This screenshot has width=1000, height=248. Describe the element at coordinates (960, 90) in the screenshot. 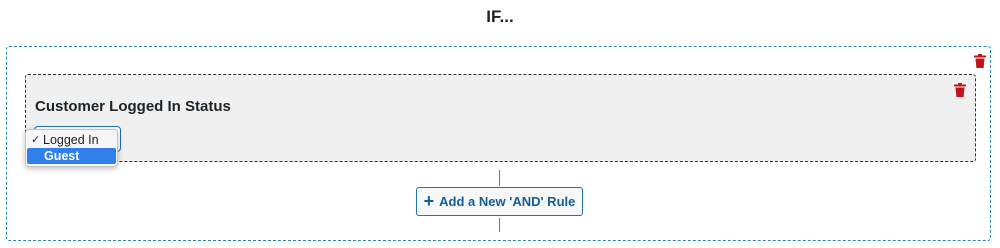

I see `delete-rule-trash-icon` at that location.